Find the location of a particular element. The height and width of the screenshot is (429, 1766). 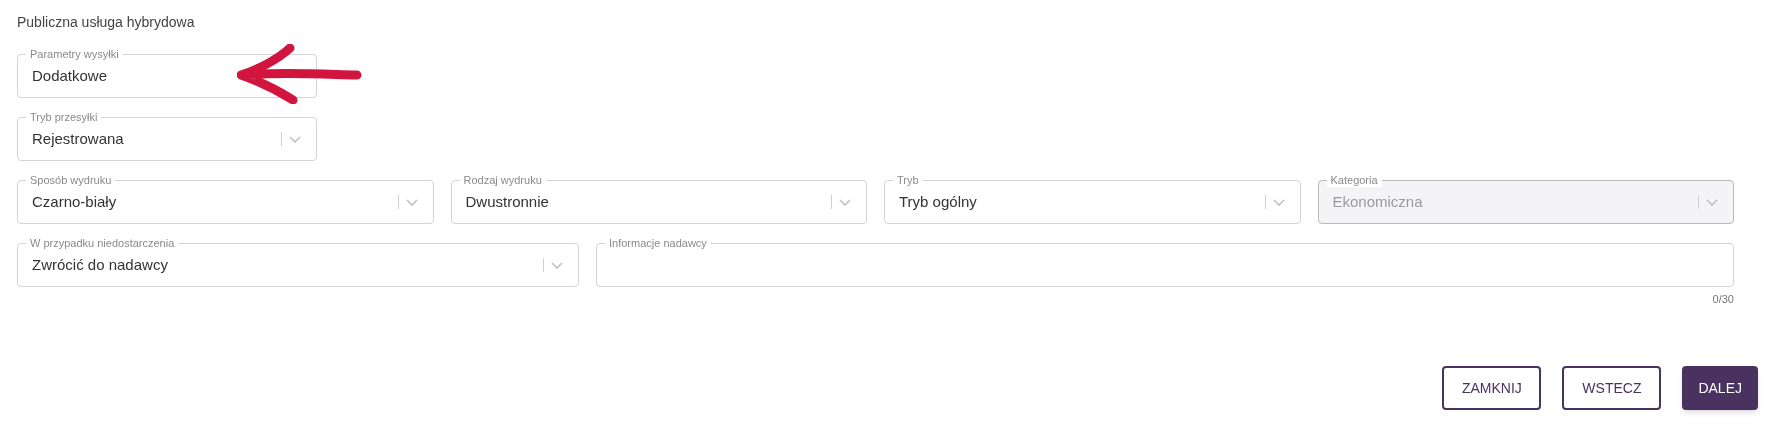

field-label: Sposób wydruku is located at coordinates (71, 180).